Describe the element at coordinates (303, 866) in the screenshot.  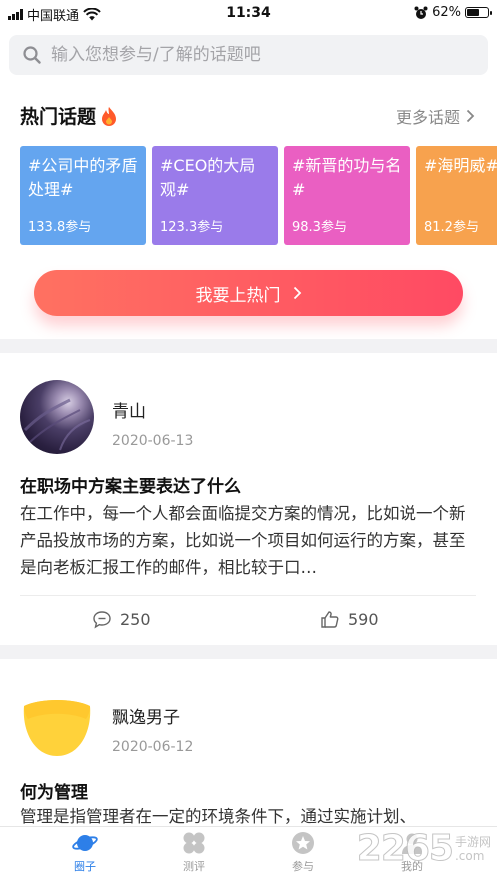
I see `tab-label: 参与` at that location.